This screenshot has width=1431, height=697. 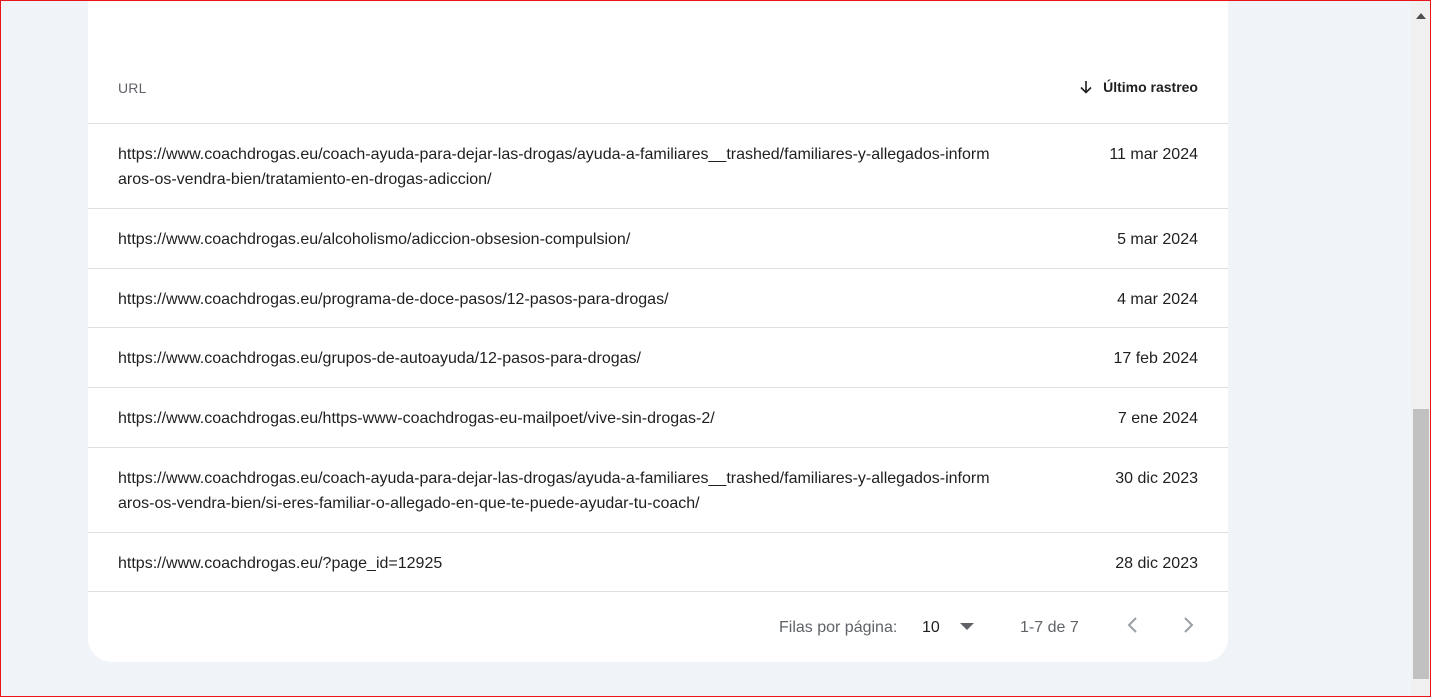 What do you see at coordinates (1049, 627) in the screenshot?
I see `pagination-range: 1-7 de 7` at bounding box center [1049, 627].